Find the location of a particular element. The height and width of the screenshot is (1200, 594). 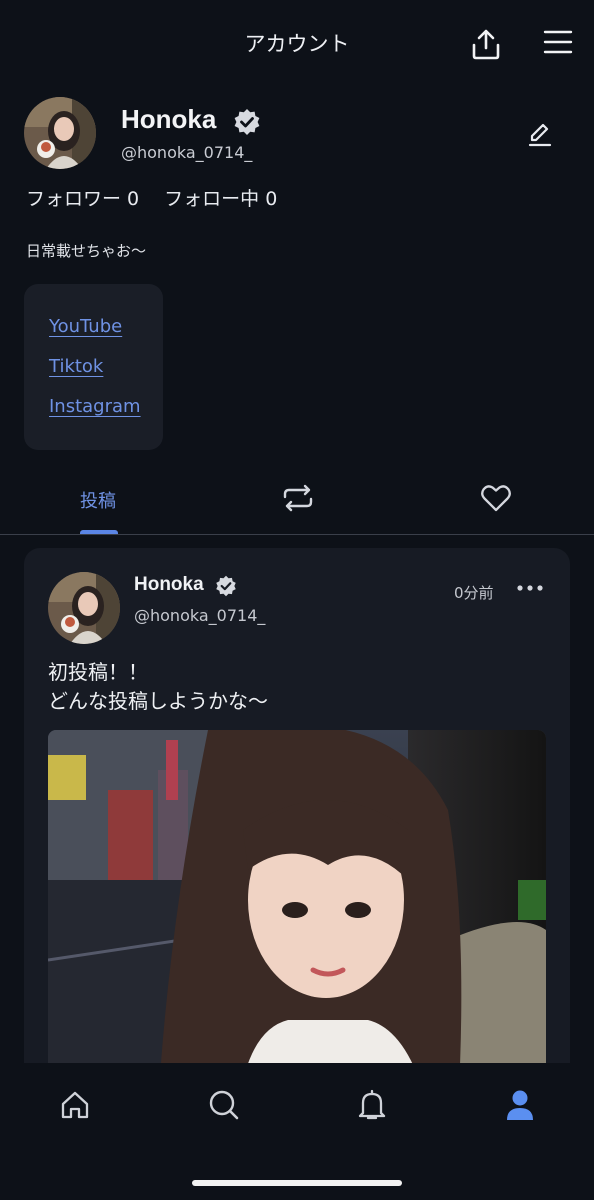

instagram-link: Instagram is located at coordinates (95, 406).